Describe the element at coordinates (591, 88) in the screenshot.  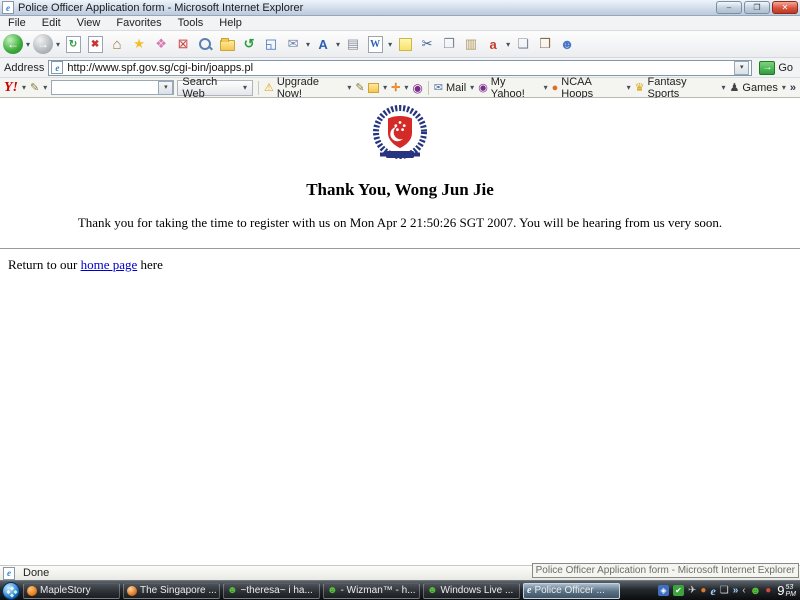
I see `ncaa-hoops-link: NCAA Hoops` at that location.